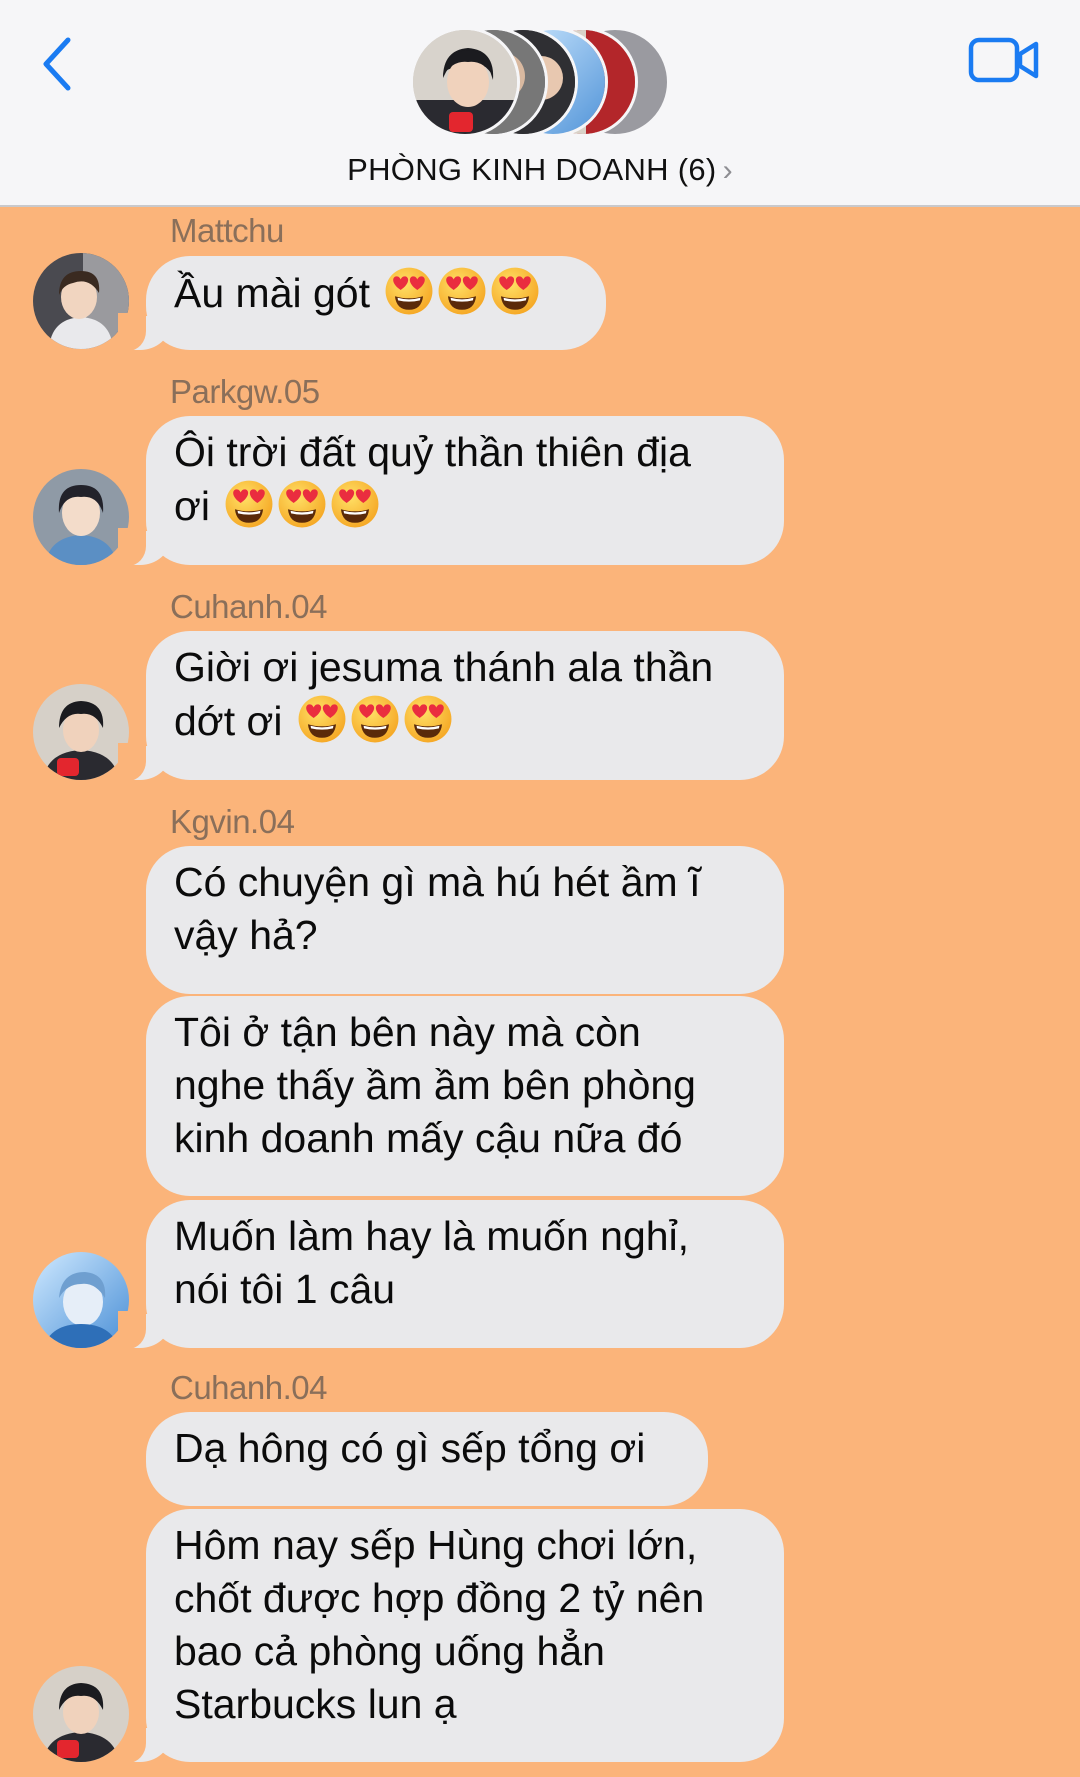 The height and width of the screenshot is (1777, 1080). Describe the element at coordinates (439, 1598) in the screenshot. I see `message-line: chốt được hợp đồng 2 tỷ nên` at that location.